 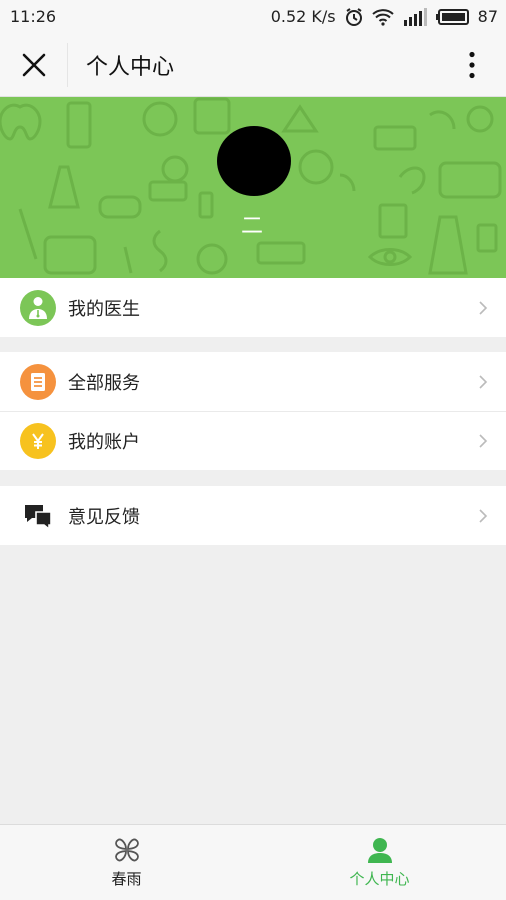 I want to click on bottom-tab-bar: 春雨 个人中心, so click(x=253, y=862).